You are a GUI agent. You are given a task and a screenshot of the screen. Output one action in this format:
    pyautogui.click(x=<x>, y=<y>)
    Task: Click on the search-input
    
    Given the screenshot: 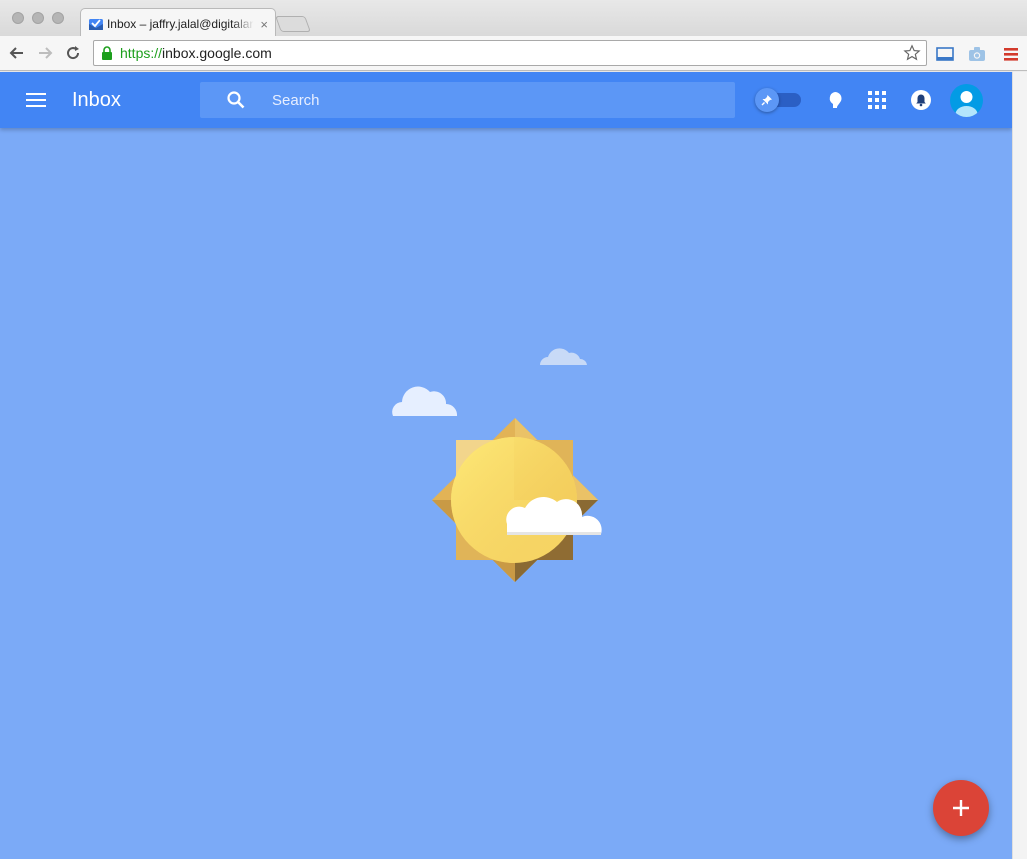 What is the action you would take?
    pyautogui.click(x=492, y=100)
    